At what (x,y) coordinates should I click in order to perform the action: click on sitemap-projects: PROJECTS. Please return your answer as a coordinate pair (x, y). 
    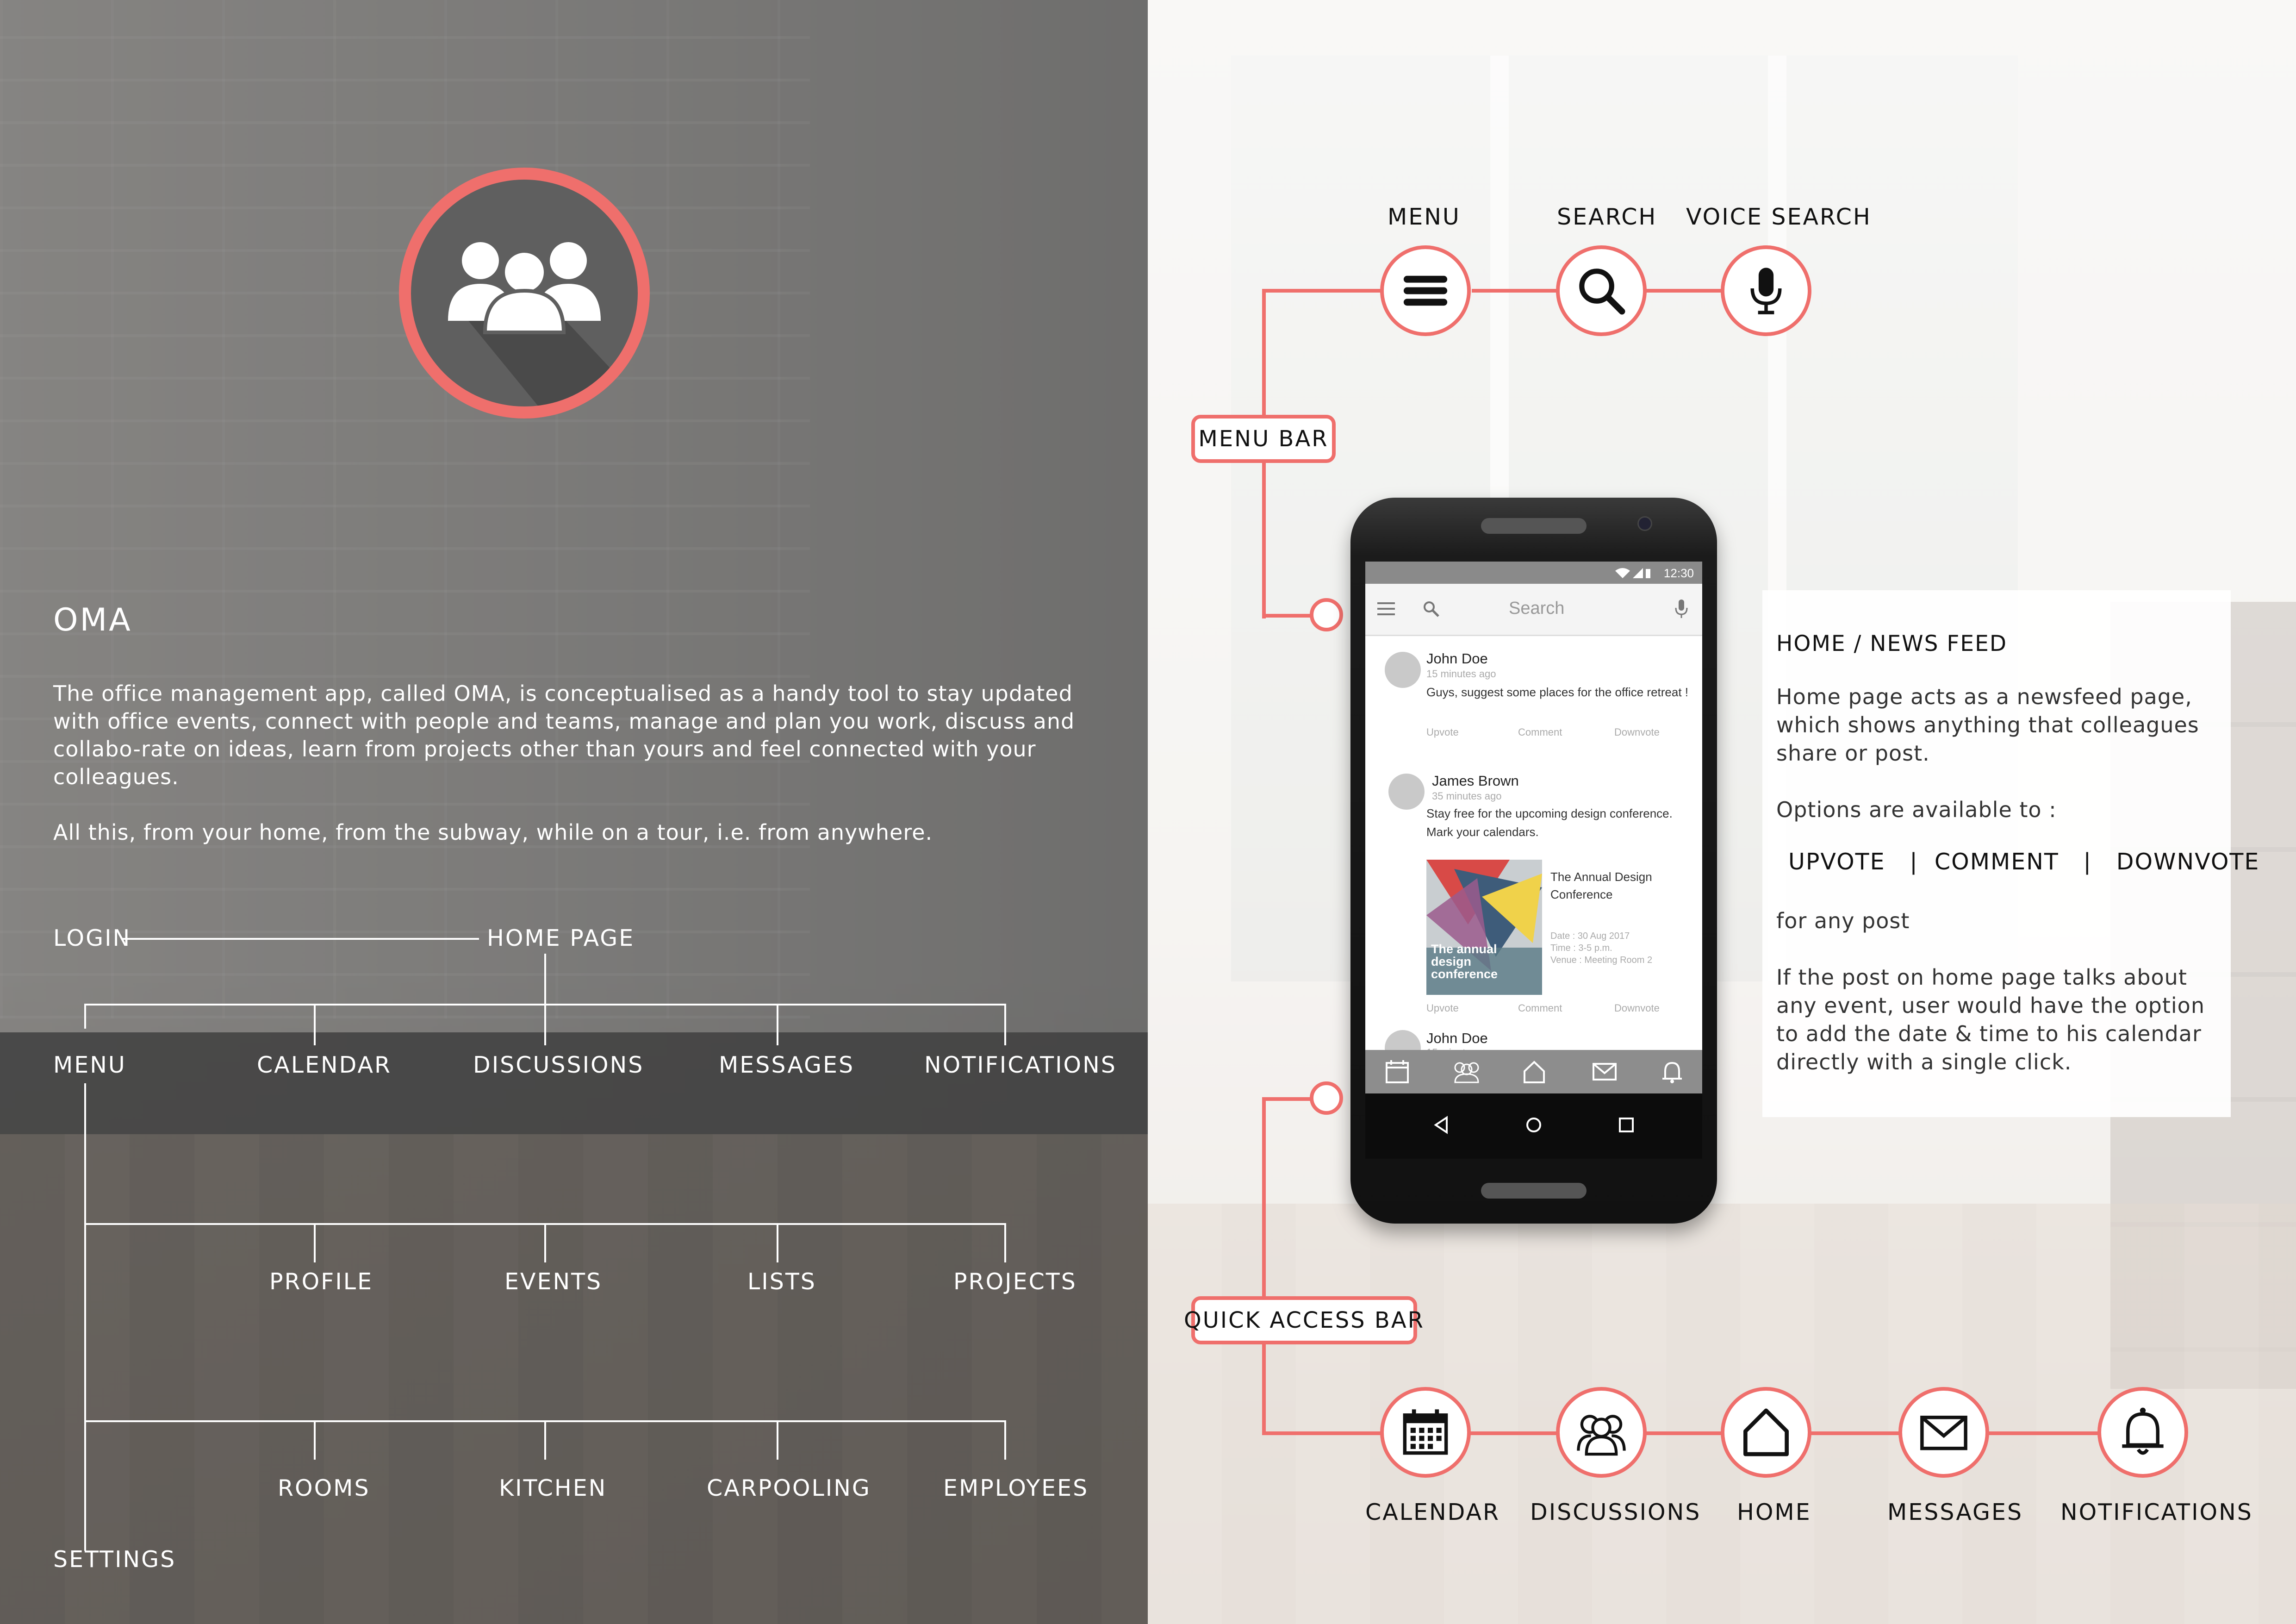
    Looking at the image, I should click on (1015, 1281).